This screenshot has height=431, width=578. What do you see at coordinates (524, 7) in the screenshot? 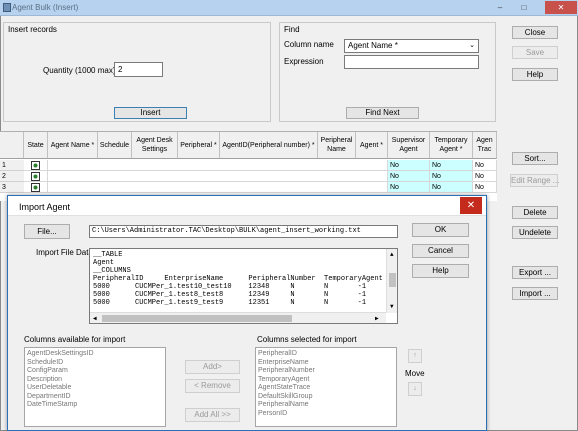
I see `maximize-icon: □` at bounding box center [524, 7].